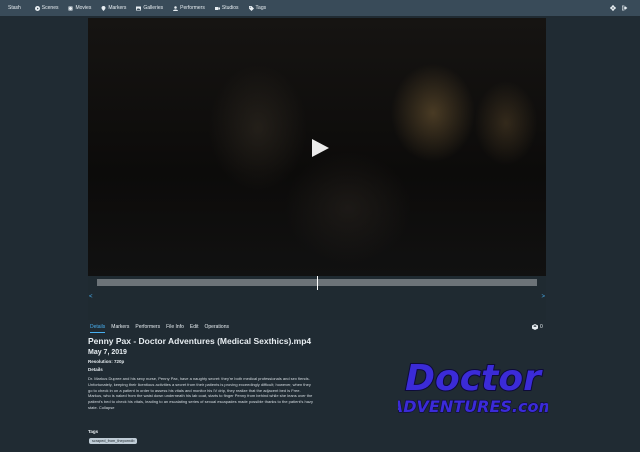  I want to click on nav-item-label: Tags, so click(261, 8).